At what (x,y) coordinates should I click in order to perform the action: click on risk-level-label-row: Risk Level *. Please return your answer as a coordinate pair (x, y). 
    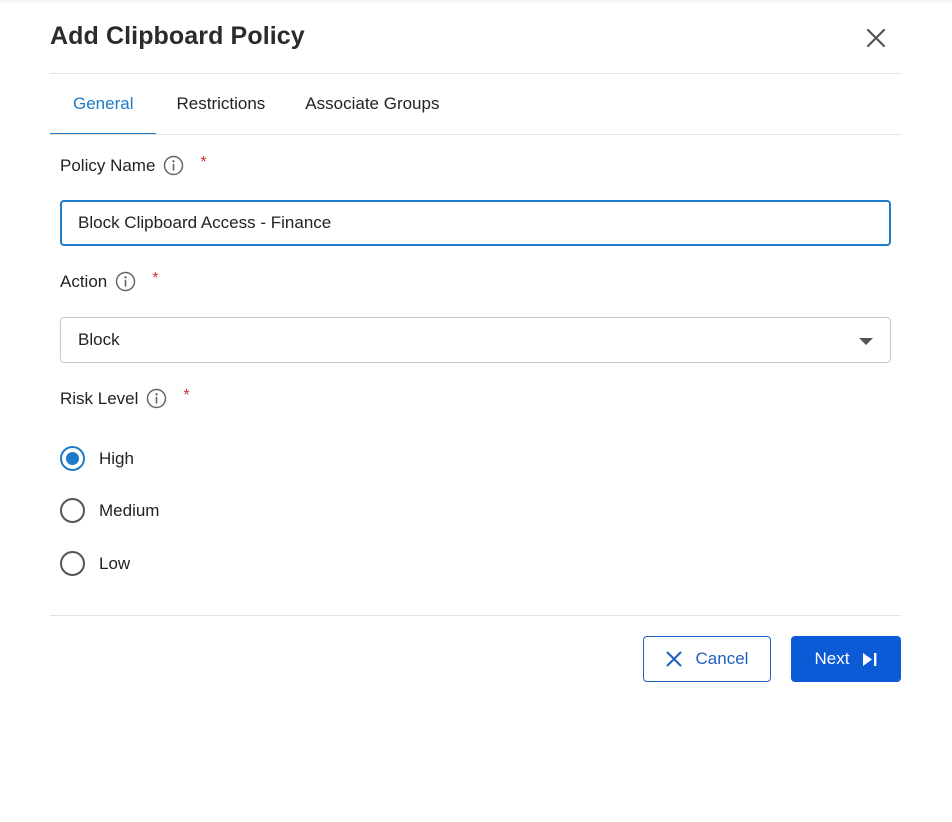
    Looking at the image, I should click on (125, 397).